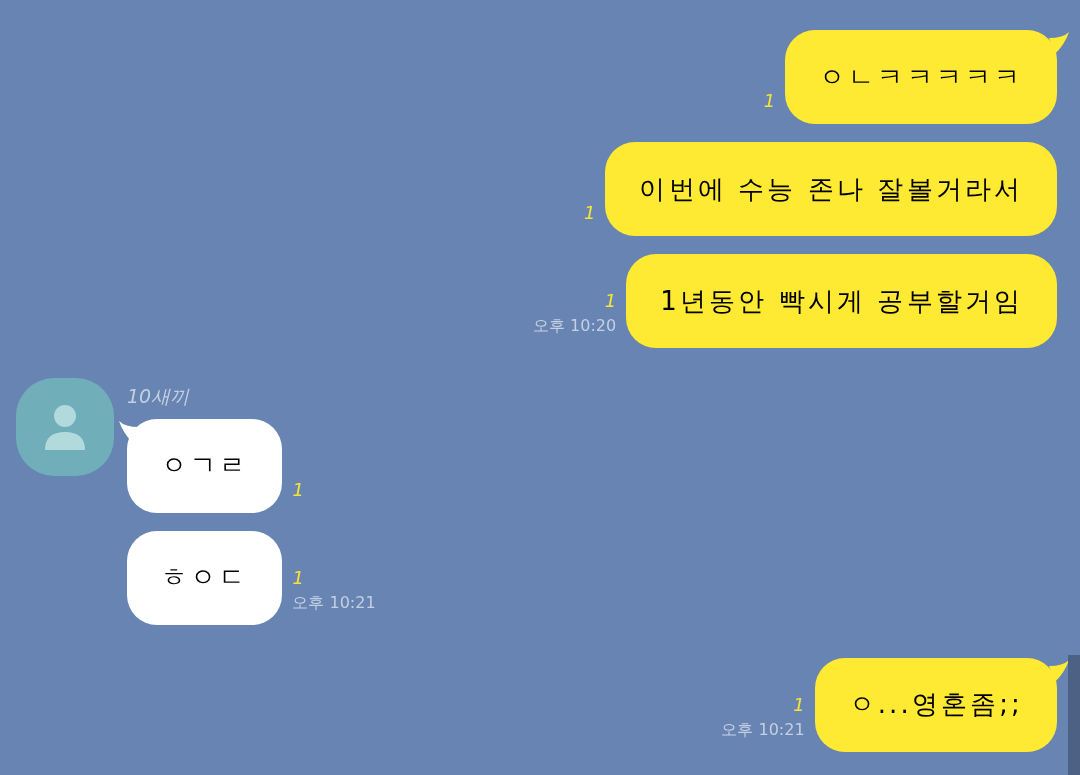 Image resolution: width=1080 pixels, height=775 pixels. Describe the element at coordinates (575, 326) in the screenshot. I see `timestamp: 오후 10:20` at that location.